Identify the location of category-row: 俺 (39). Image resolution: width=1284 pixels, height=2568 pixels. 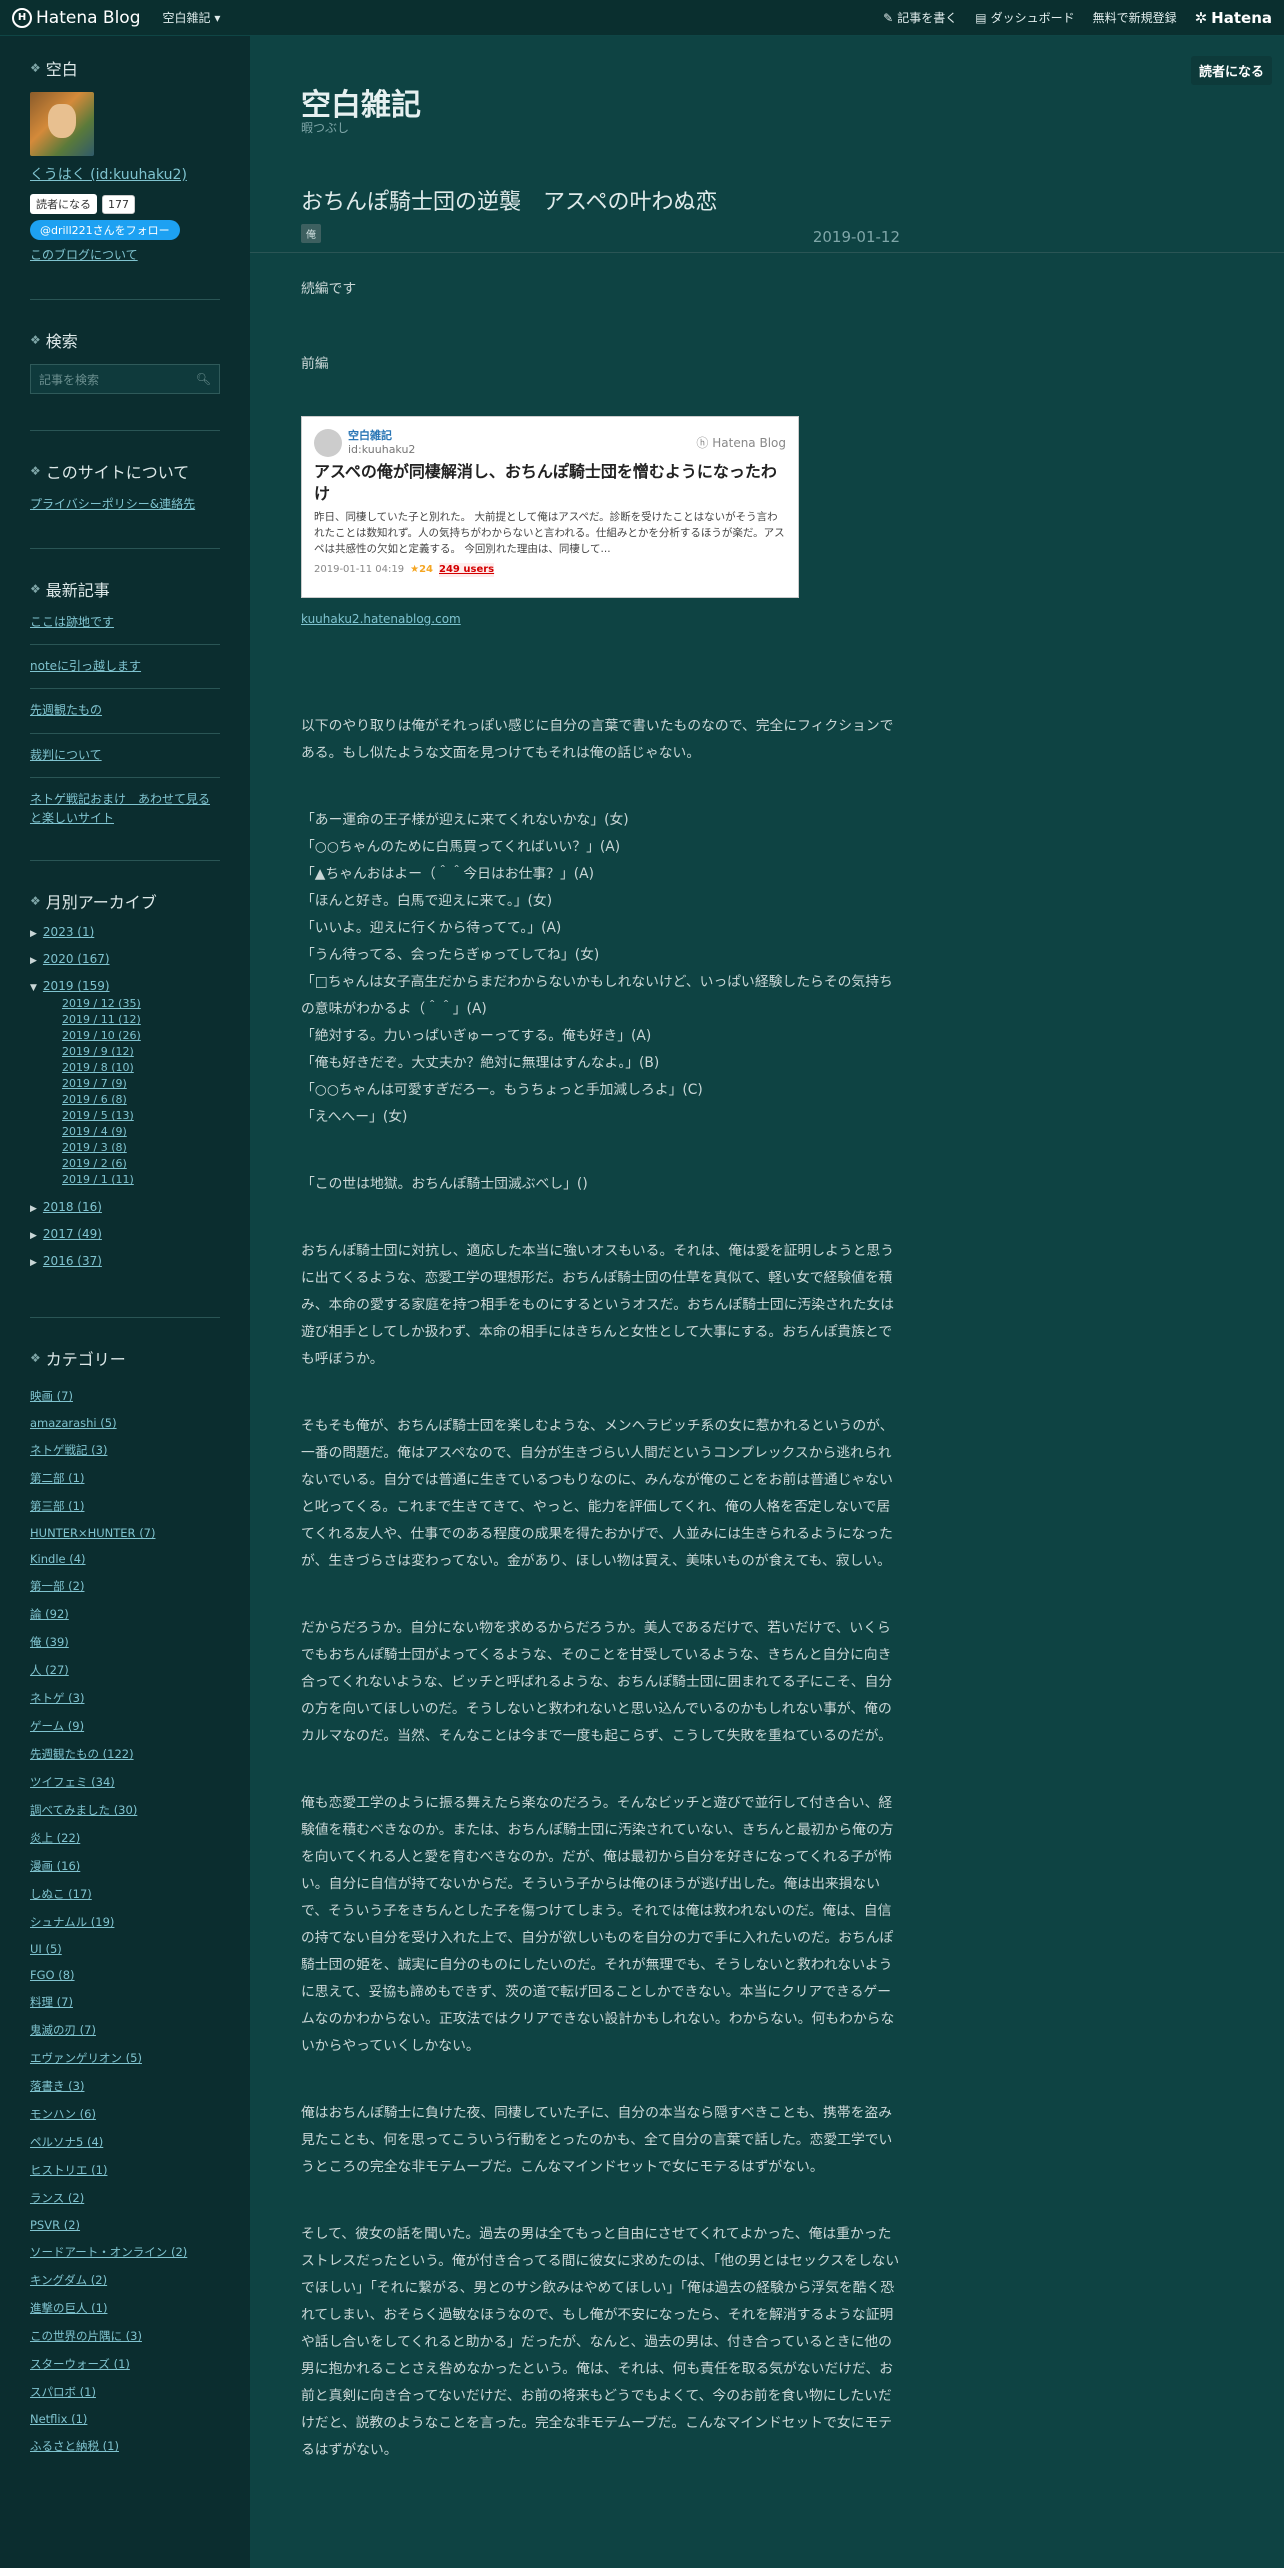
(125, 1642).